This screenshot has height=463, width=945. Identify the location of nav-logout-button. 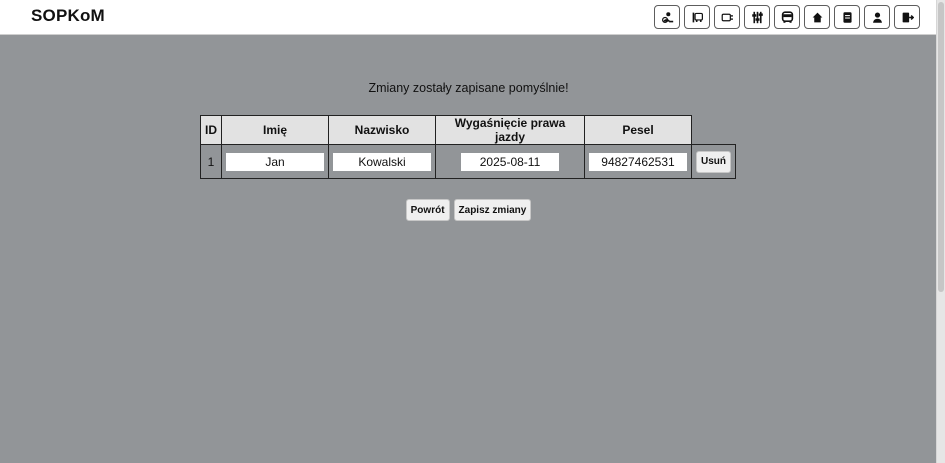
(907, 17).